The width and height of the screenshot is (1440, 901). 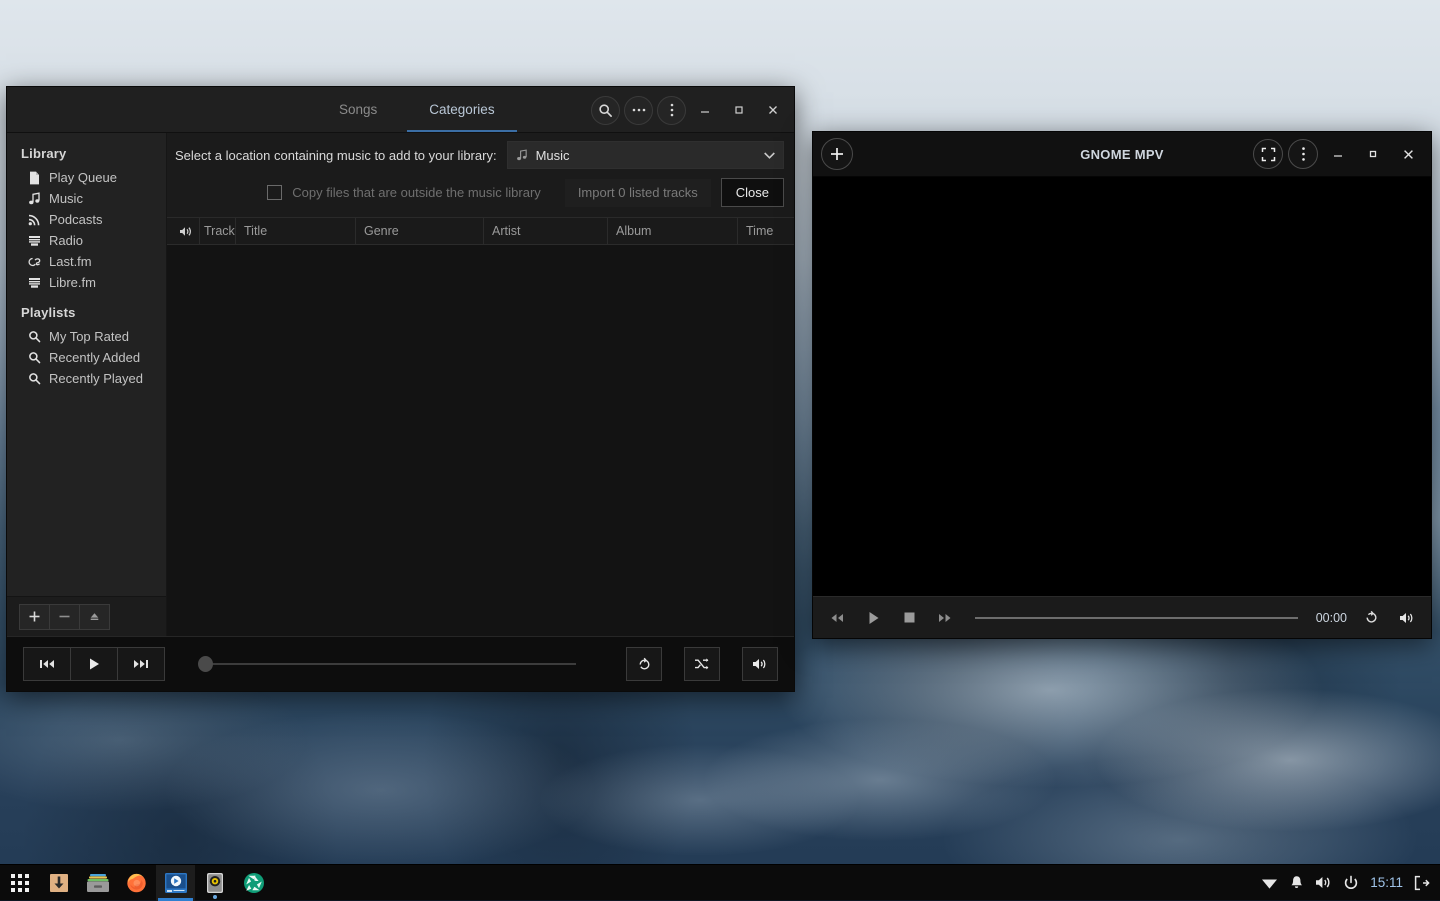 I want to click on mpv-forward-button, so click(x=945, y=618).